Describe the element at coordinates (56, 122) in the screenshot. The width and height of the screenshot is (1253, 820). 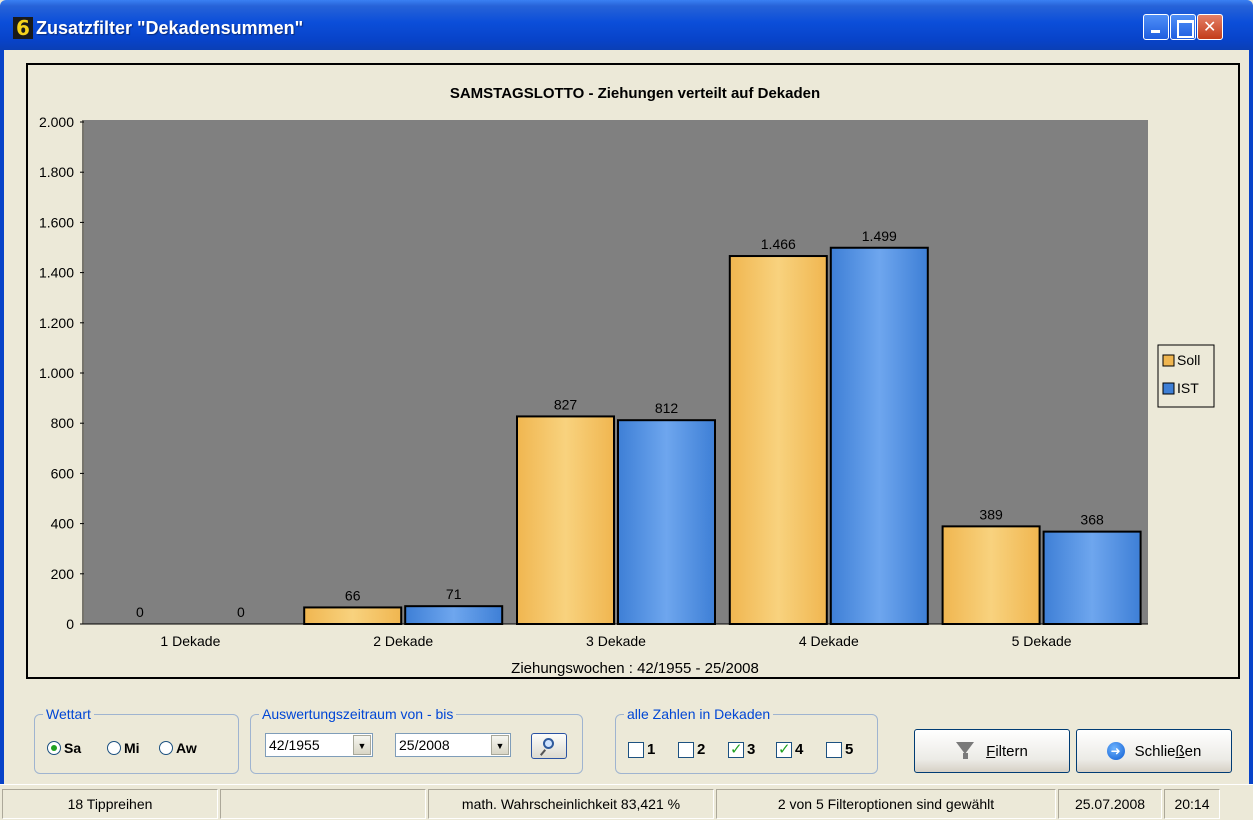
I see `y-tick-label: 2.000` at that location.